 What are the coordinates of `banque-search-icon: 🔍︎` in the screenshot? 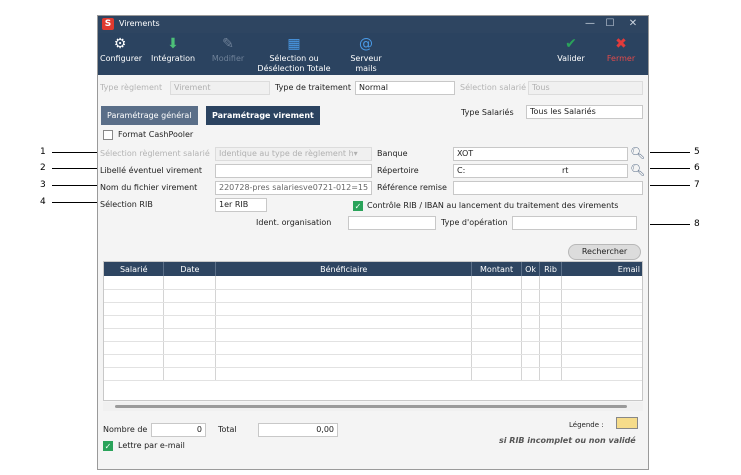 It's located at (637, 153).